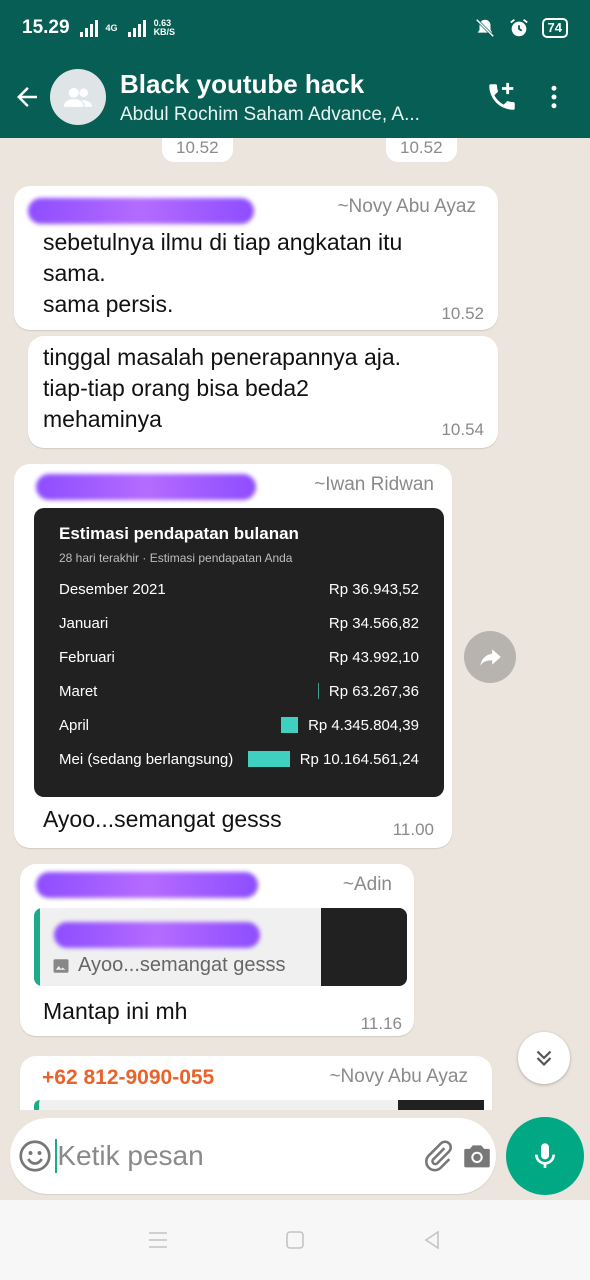 The image size is (590, 1280). I want to click on earnings-row: Desember 2021 Rp 36.943,52, so click(239, 589).